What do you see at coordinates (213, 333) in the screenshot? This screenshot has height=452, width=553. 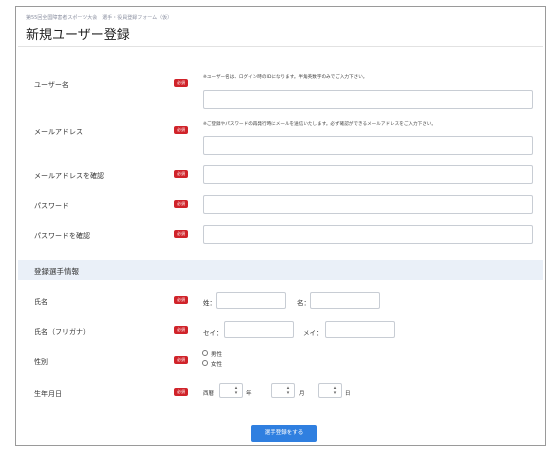 I see `kana-last-prefix: セイ：` at bounding box center [213, 333].